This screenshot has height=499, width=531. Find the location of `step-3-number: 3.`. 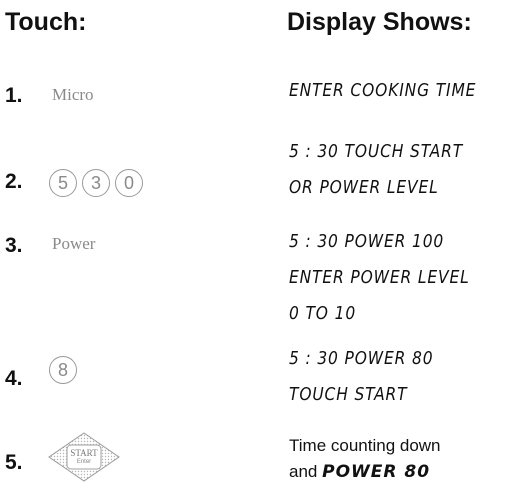

step-3-number: 3. is located at coordinates (14, 245).